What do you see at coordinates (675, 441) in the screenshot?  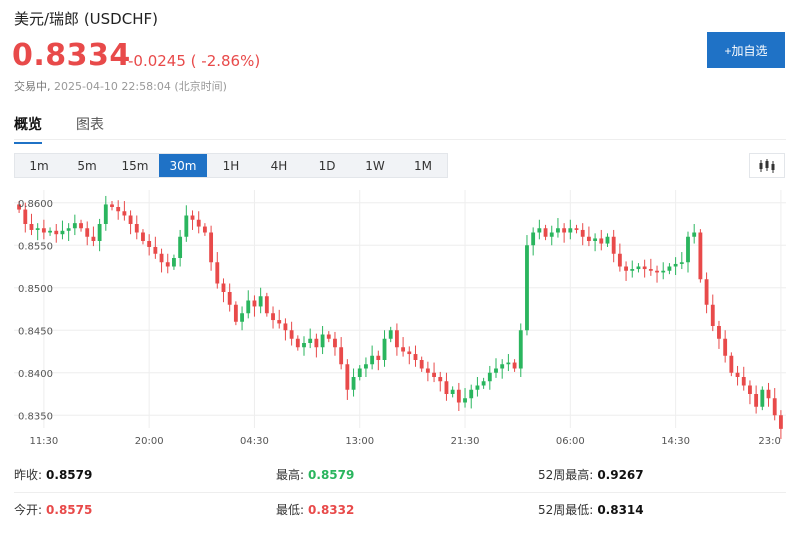 I see `x-tick-label: 14:30` at bounding box center [675, 441].